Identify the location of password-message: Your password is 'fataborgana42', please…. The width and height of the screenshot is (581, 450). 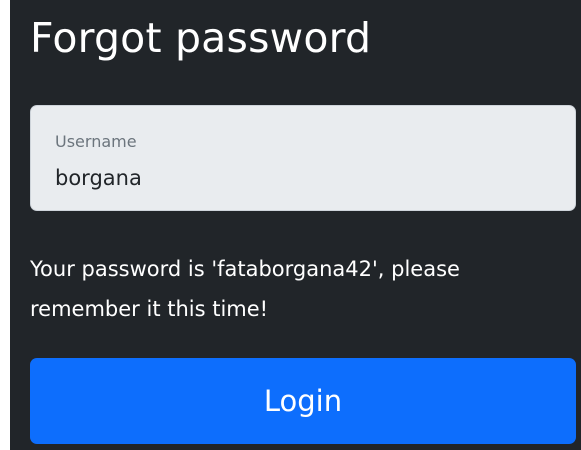
(245, 289).